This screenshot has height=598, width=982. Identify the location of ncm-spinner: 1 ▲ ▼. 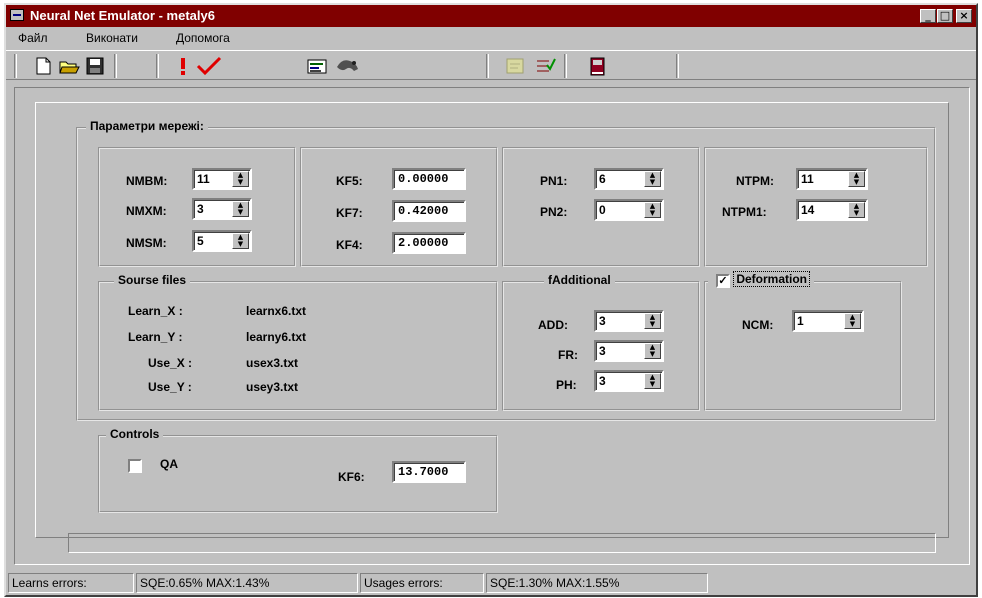
(828, 321).